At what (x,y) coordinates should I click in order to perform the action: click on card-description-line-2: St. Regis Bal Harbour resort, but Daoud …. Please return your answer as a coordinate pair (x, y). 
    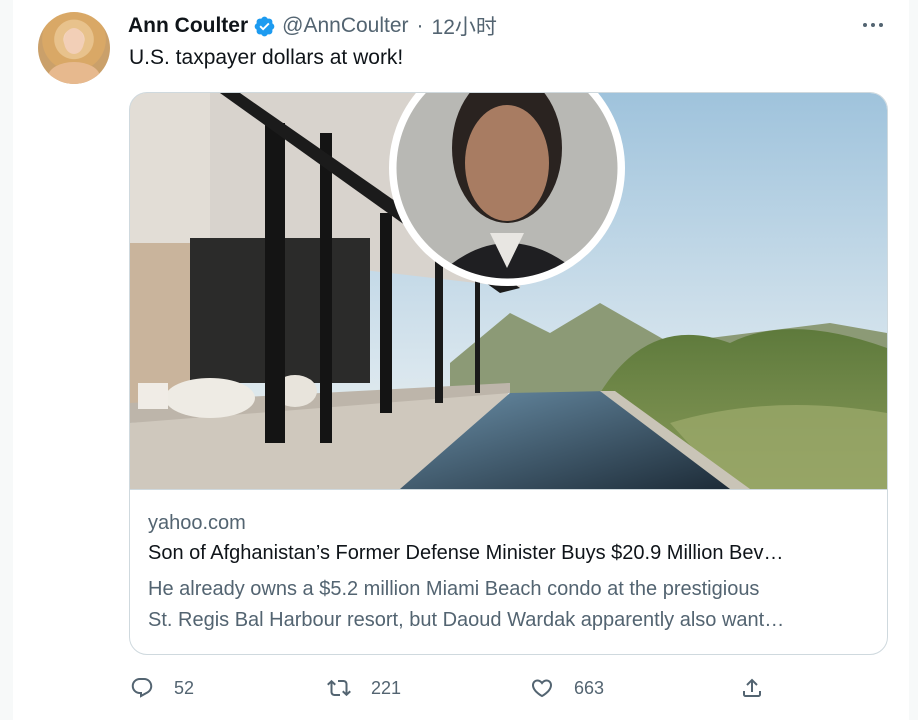
    Looking at the image, I should click on (466, 620).